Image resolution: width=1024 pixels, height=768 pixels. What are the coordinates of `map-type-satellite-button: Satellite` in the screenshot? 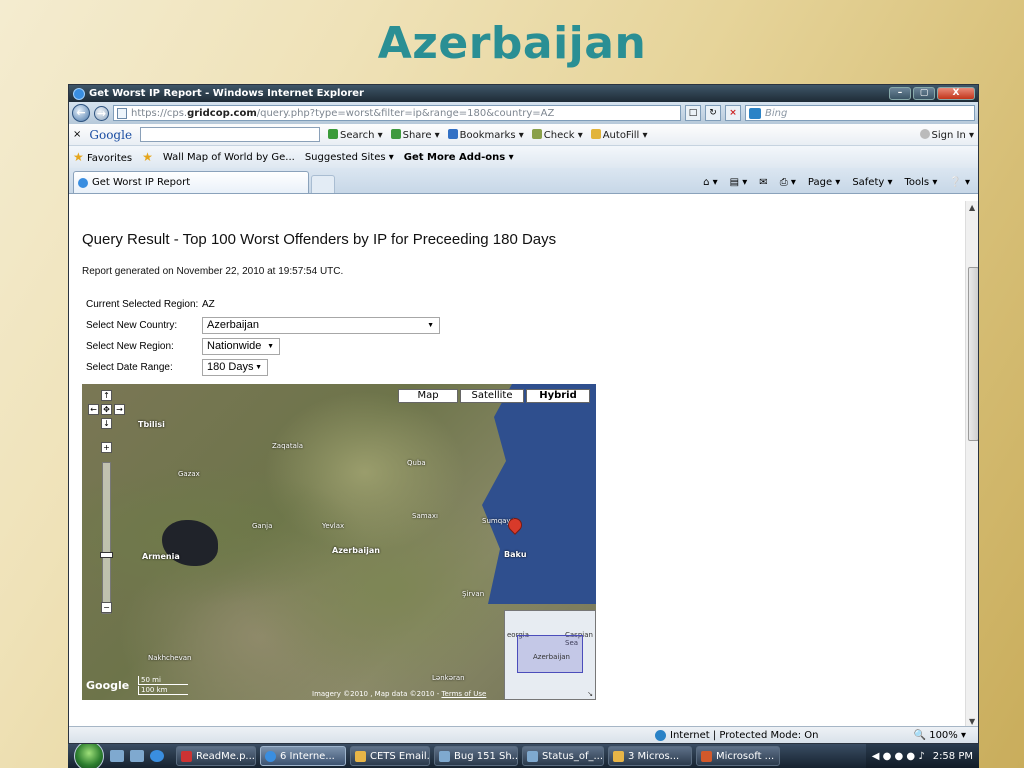 It's located at (492, 396).